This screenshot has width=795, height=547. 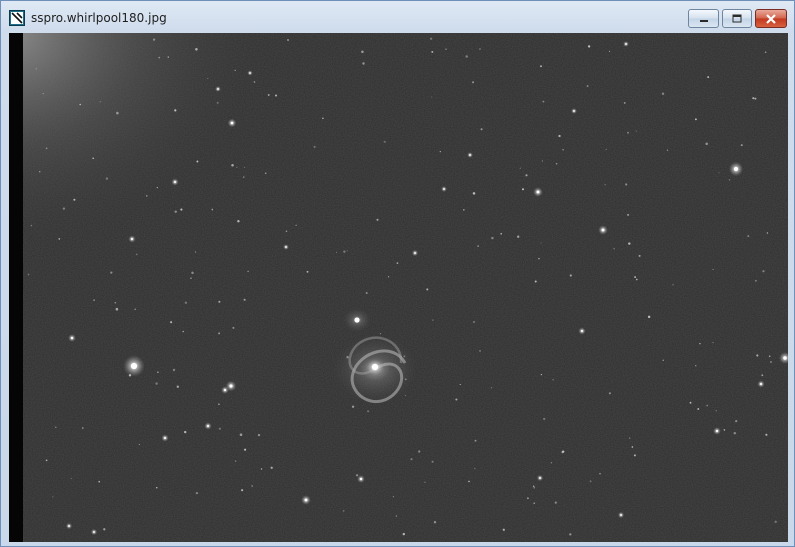 What do you see at coordinates (397, 17) in the screenshot?
I see `title-bar: sspro.whirlpool180.jpg` at bounding box center [397, 17].